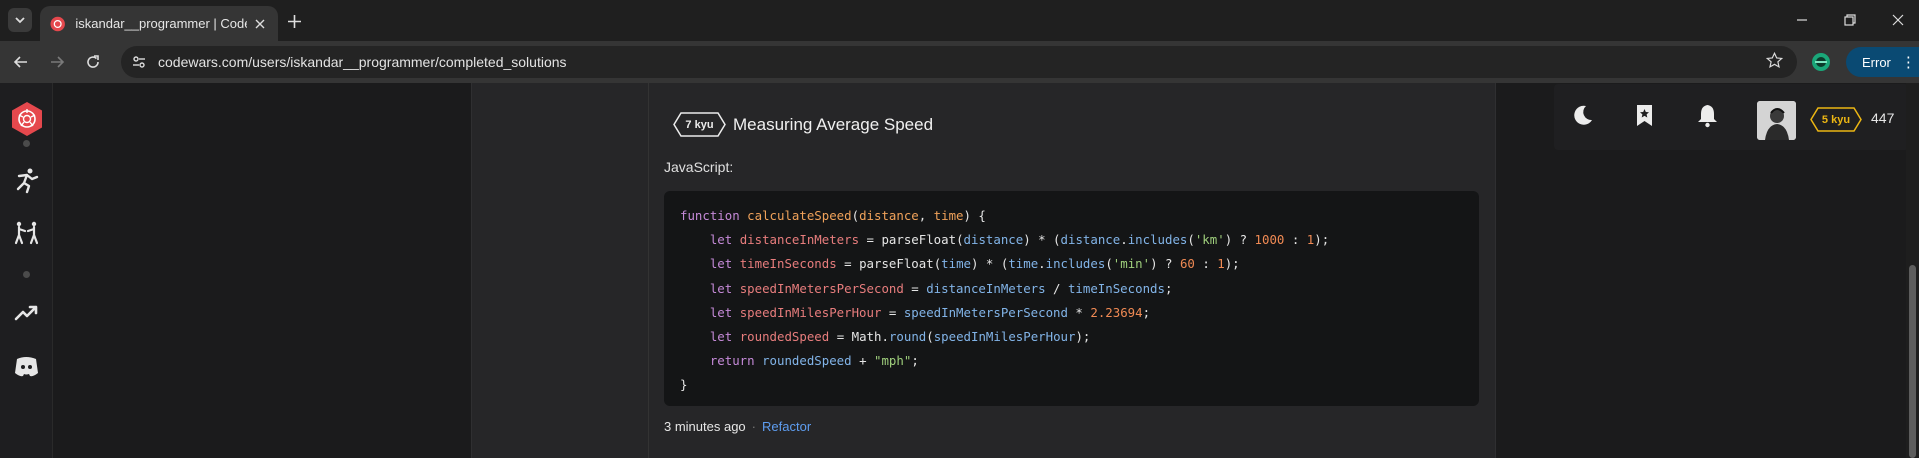  What do you see at coordinates (833, 125) in the screenshot?
I see `kata-title-link: Measuring Average Speed` at bounding box center [833, 125].